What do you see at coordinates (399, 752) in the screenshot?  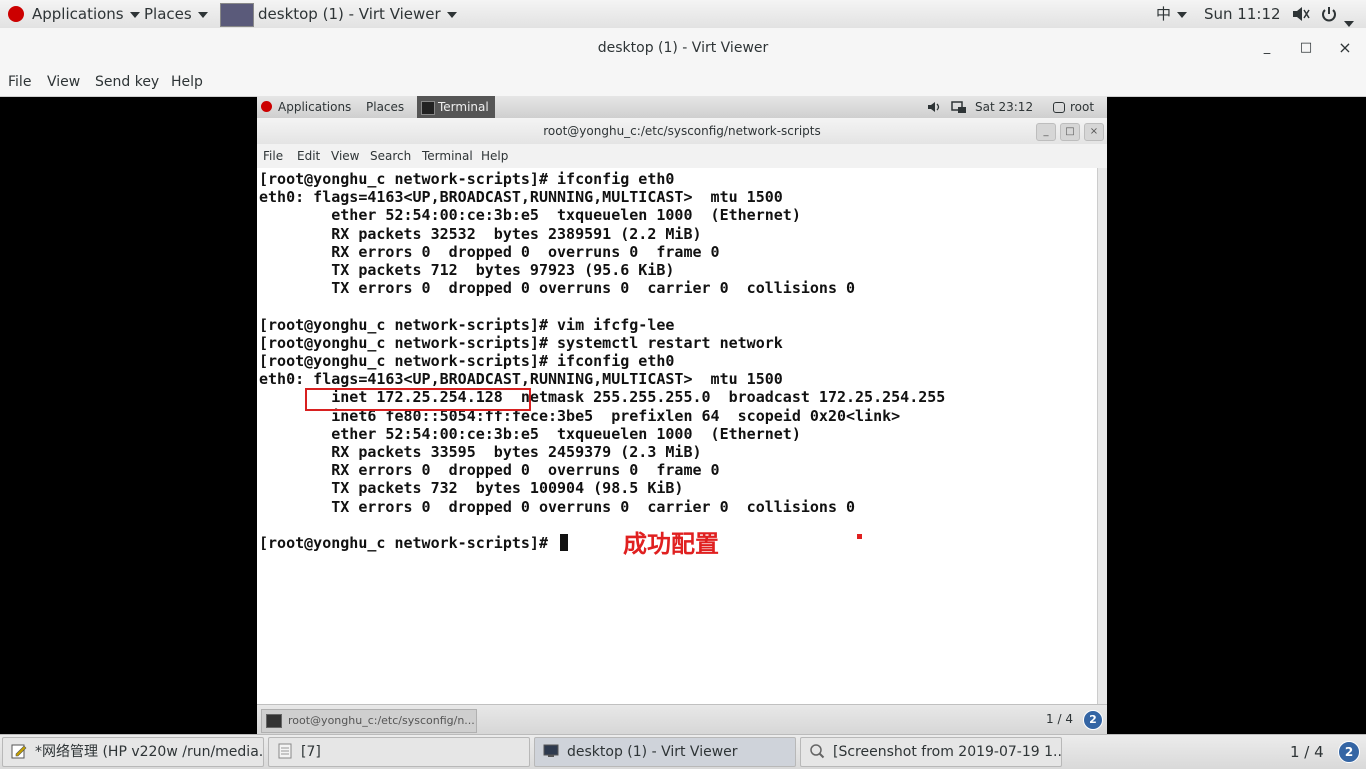 I see `task-7: [7]` at bounding box center [399, 752].